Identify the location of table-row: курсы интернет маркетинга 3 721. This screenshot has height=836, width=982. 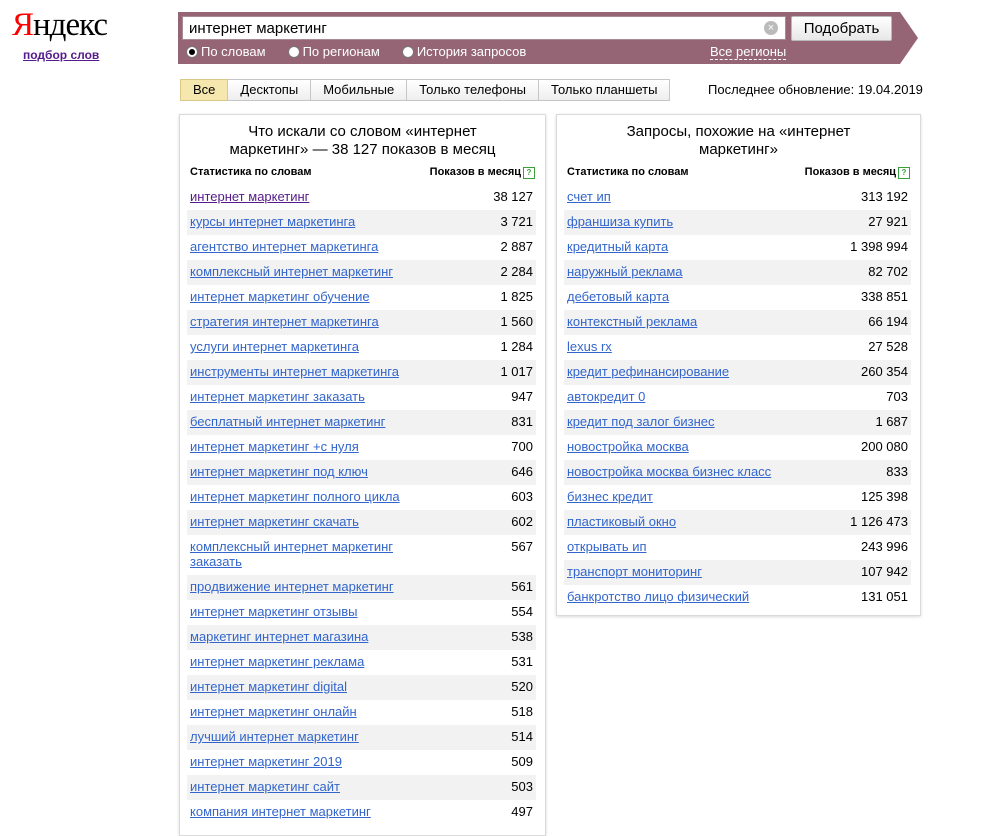
(361, 222).